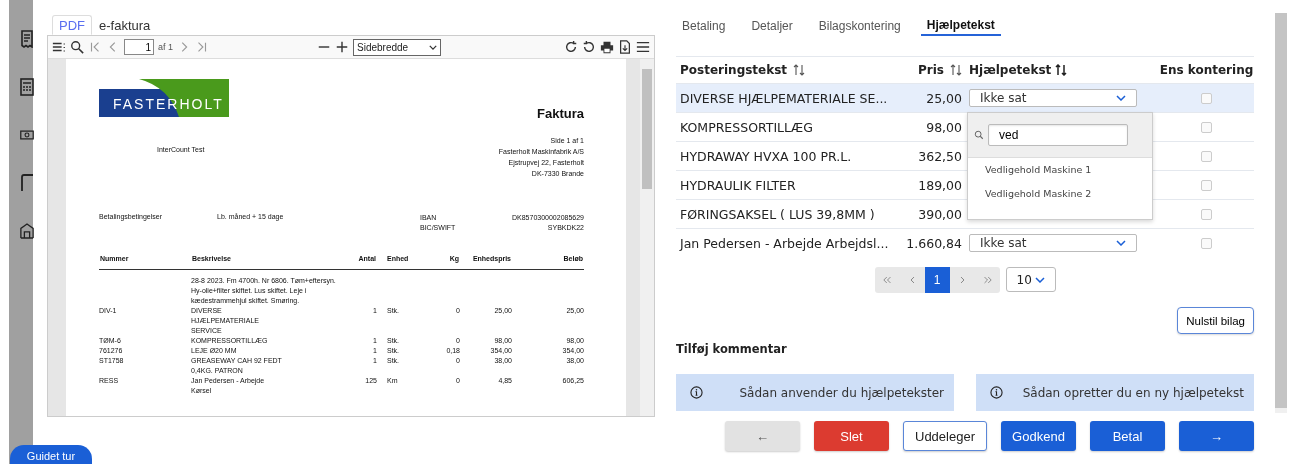  What do you see at coordinates (815, 392) in the screenshot?
I see `help-link: Sådan anvender du hjælpetekster` at bounding box center [815, 392].